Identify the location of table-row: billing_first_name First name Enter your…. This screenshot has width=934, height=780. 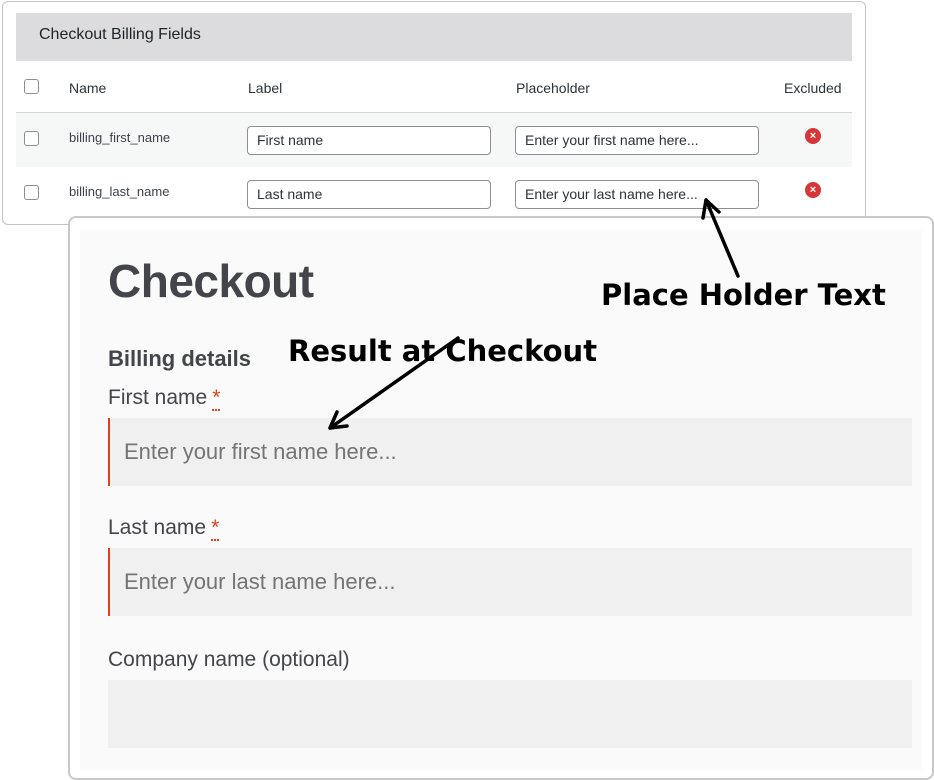
(434, 140).